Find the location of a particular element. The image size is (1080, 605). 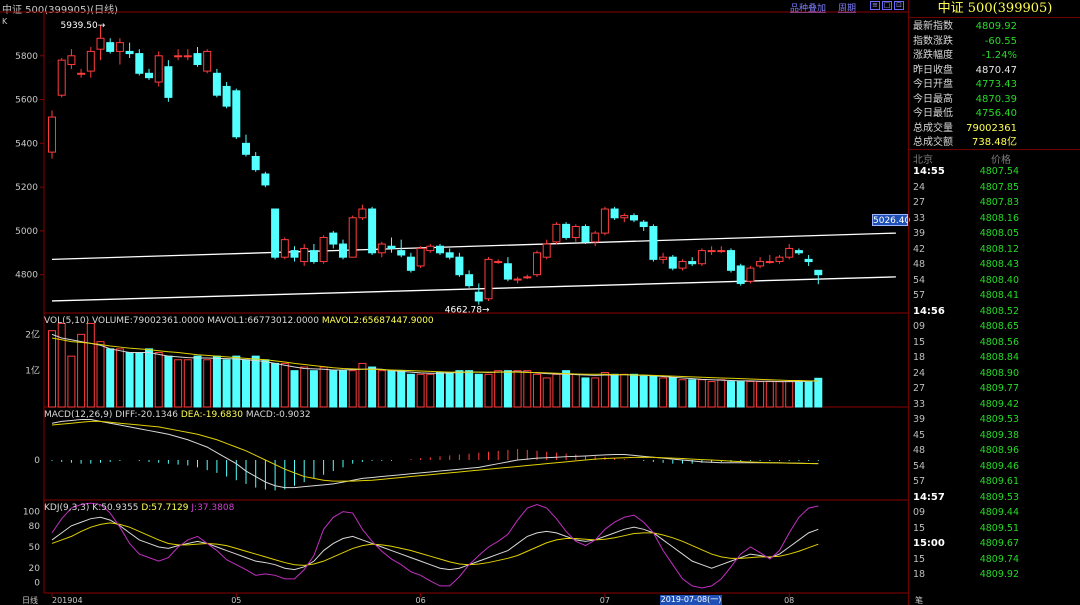

tick-price: 4809.53 is located at coordinates (999, 497).